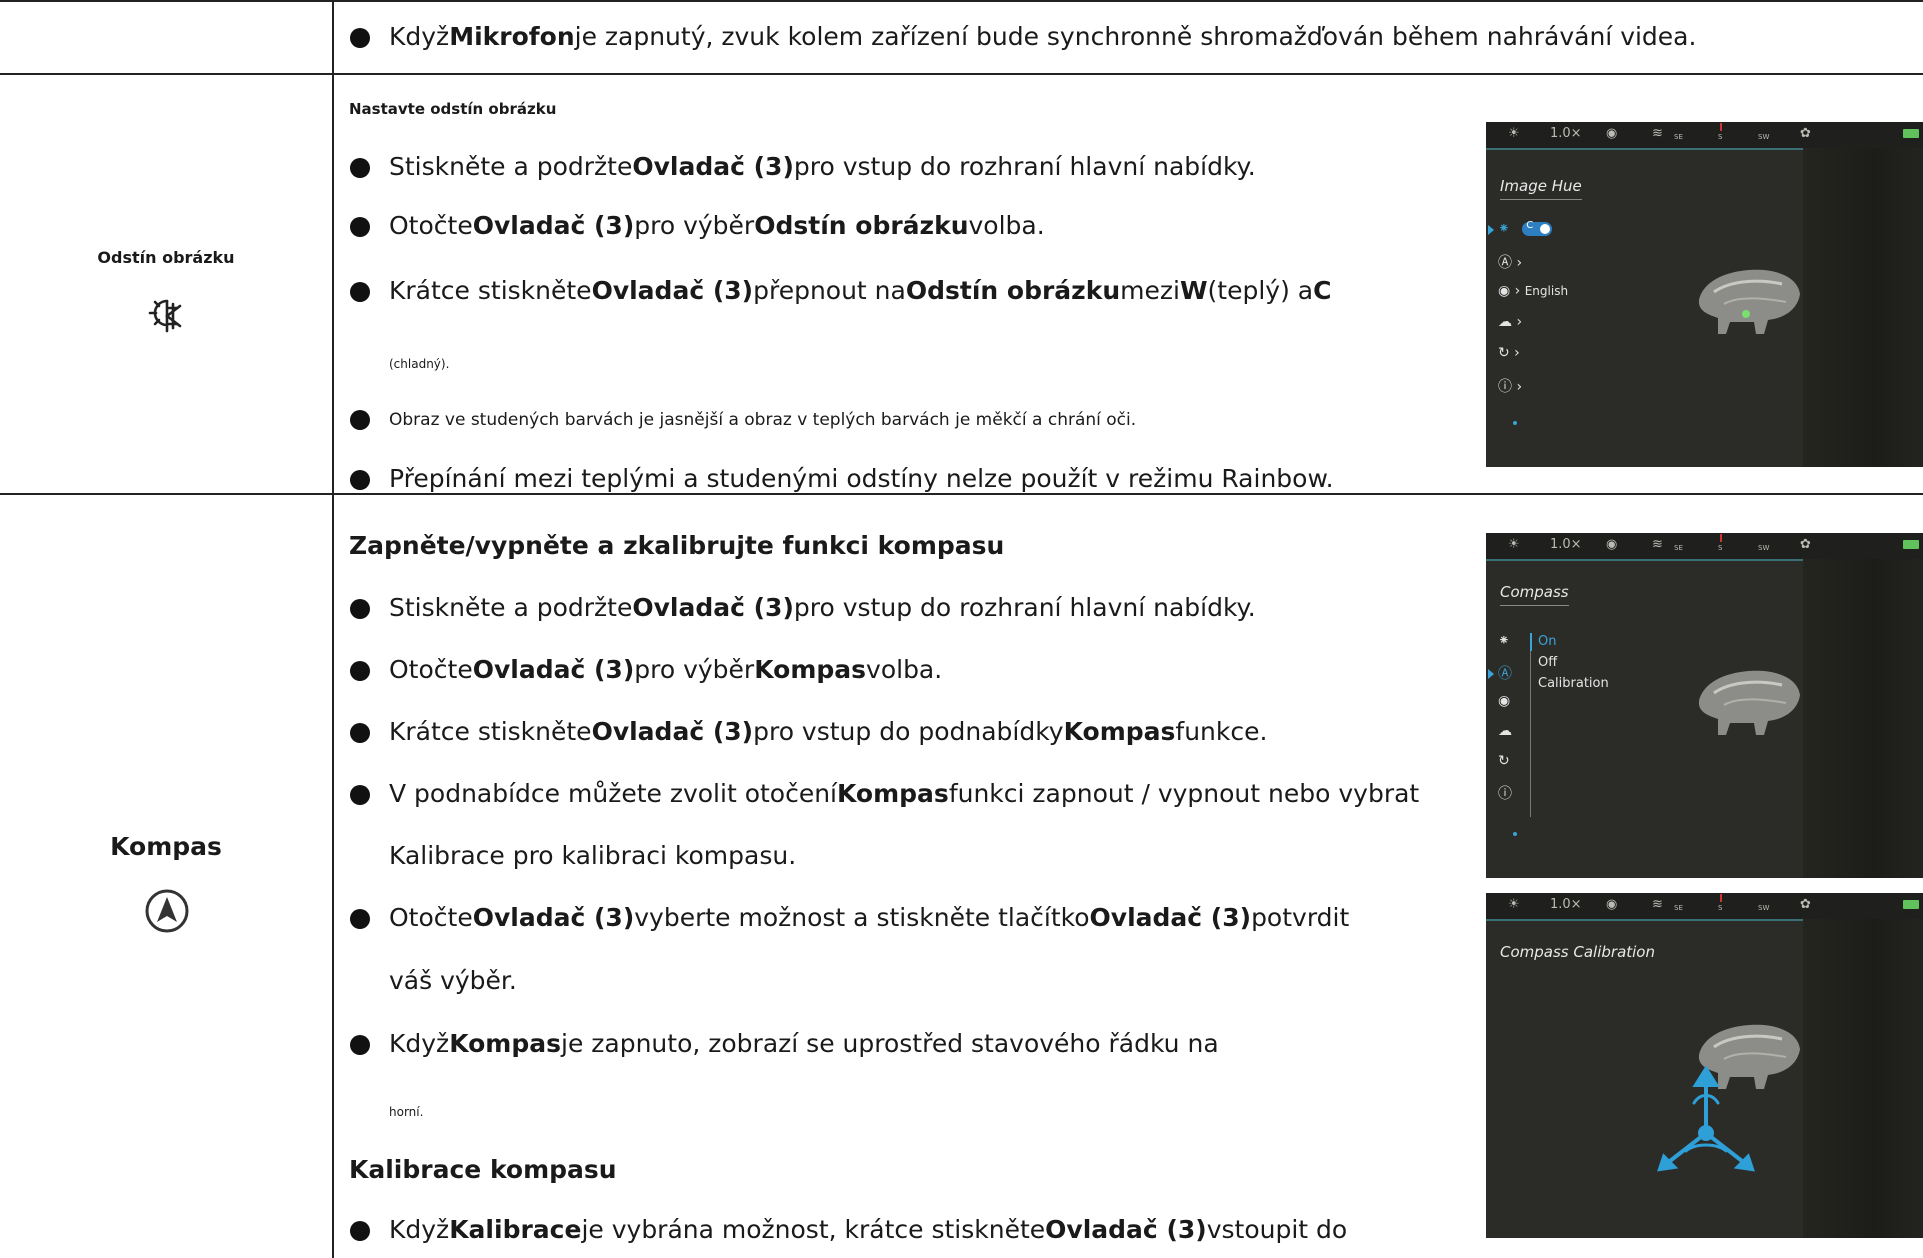 The height and width of the screenshot is (1258, 1923). I want to click on menu-item-upload: ☁, so click(1505, 731).